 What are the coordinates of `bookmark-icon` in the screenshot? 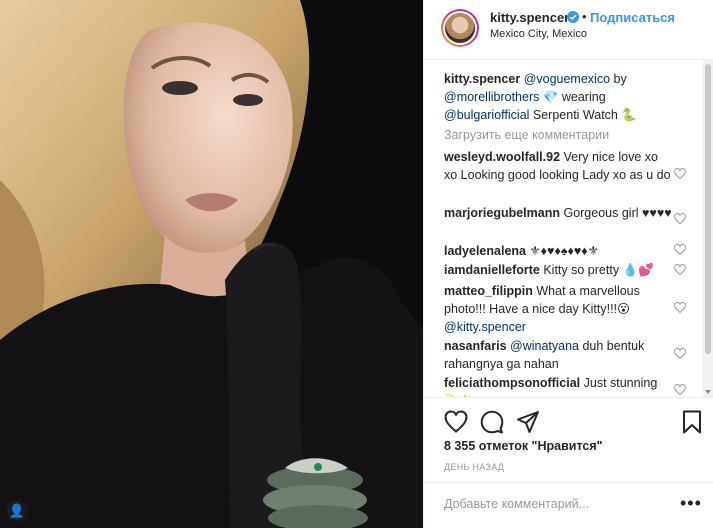 It's located at (692, 422).